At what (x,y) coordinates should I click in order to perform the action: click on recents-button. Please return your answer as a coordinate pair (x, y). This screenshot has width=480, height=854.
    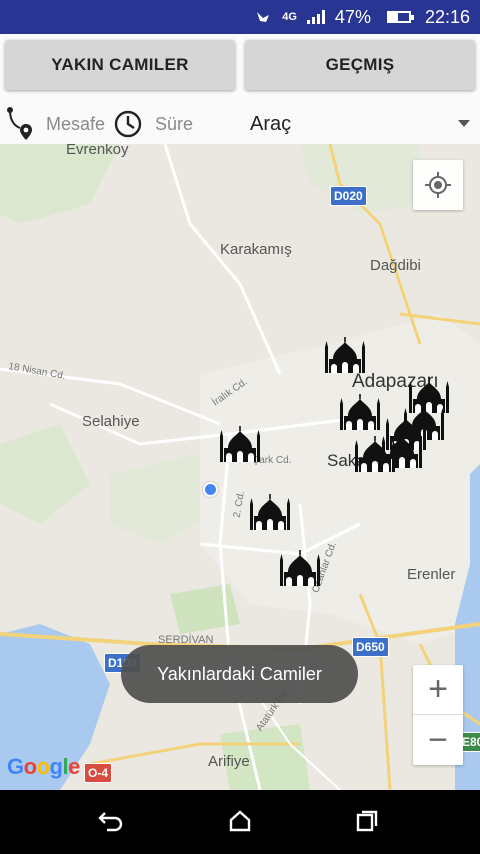
    Looking at the image, I should click on (367, 823).